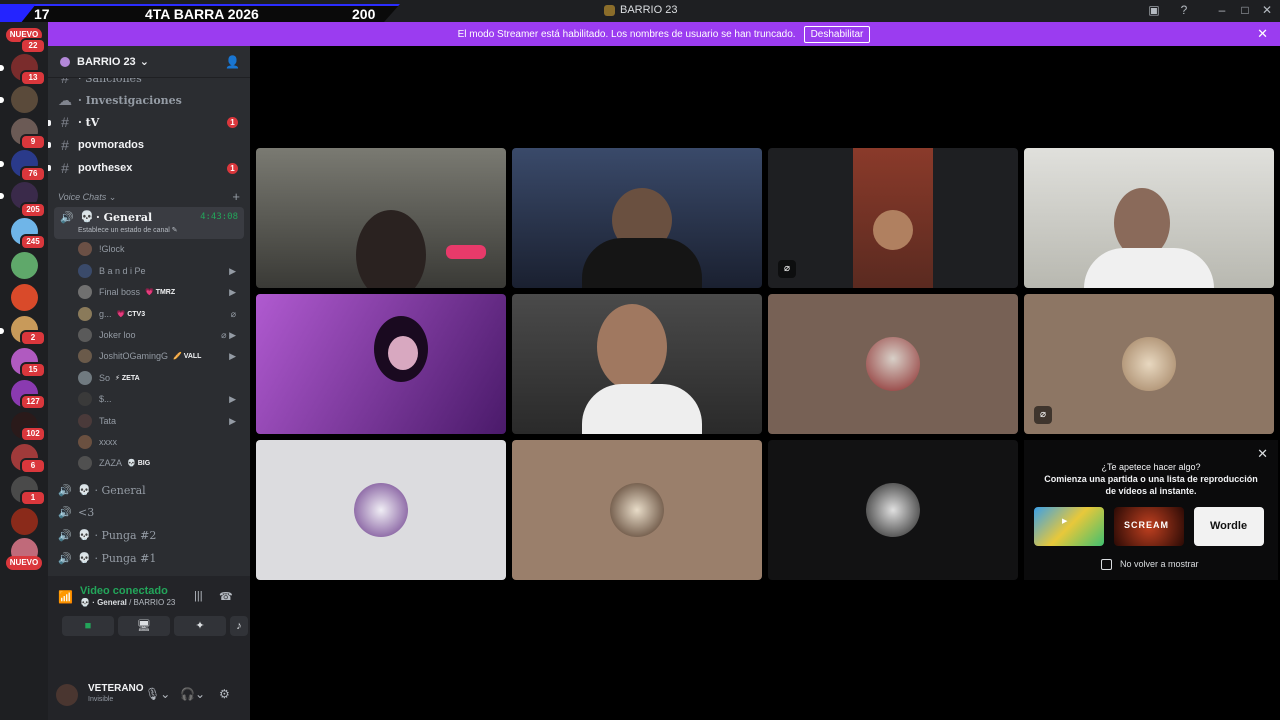 The image size is (1280, 720). Describe the element at coordinates (127, 378) in the screenshot. I see `member-tag: ⚡ ZETA` at that location.